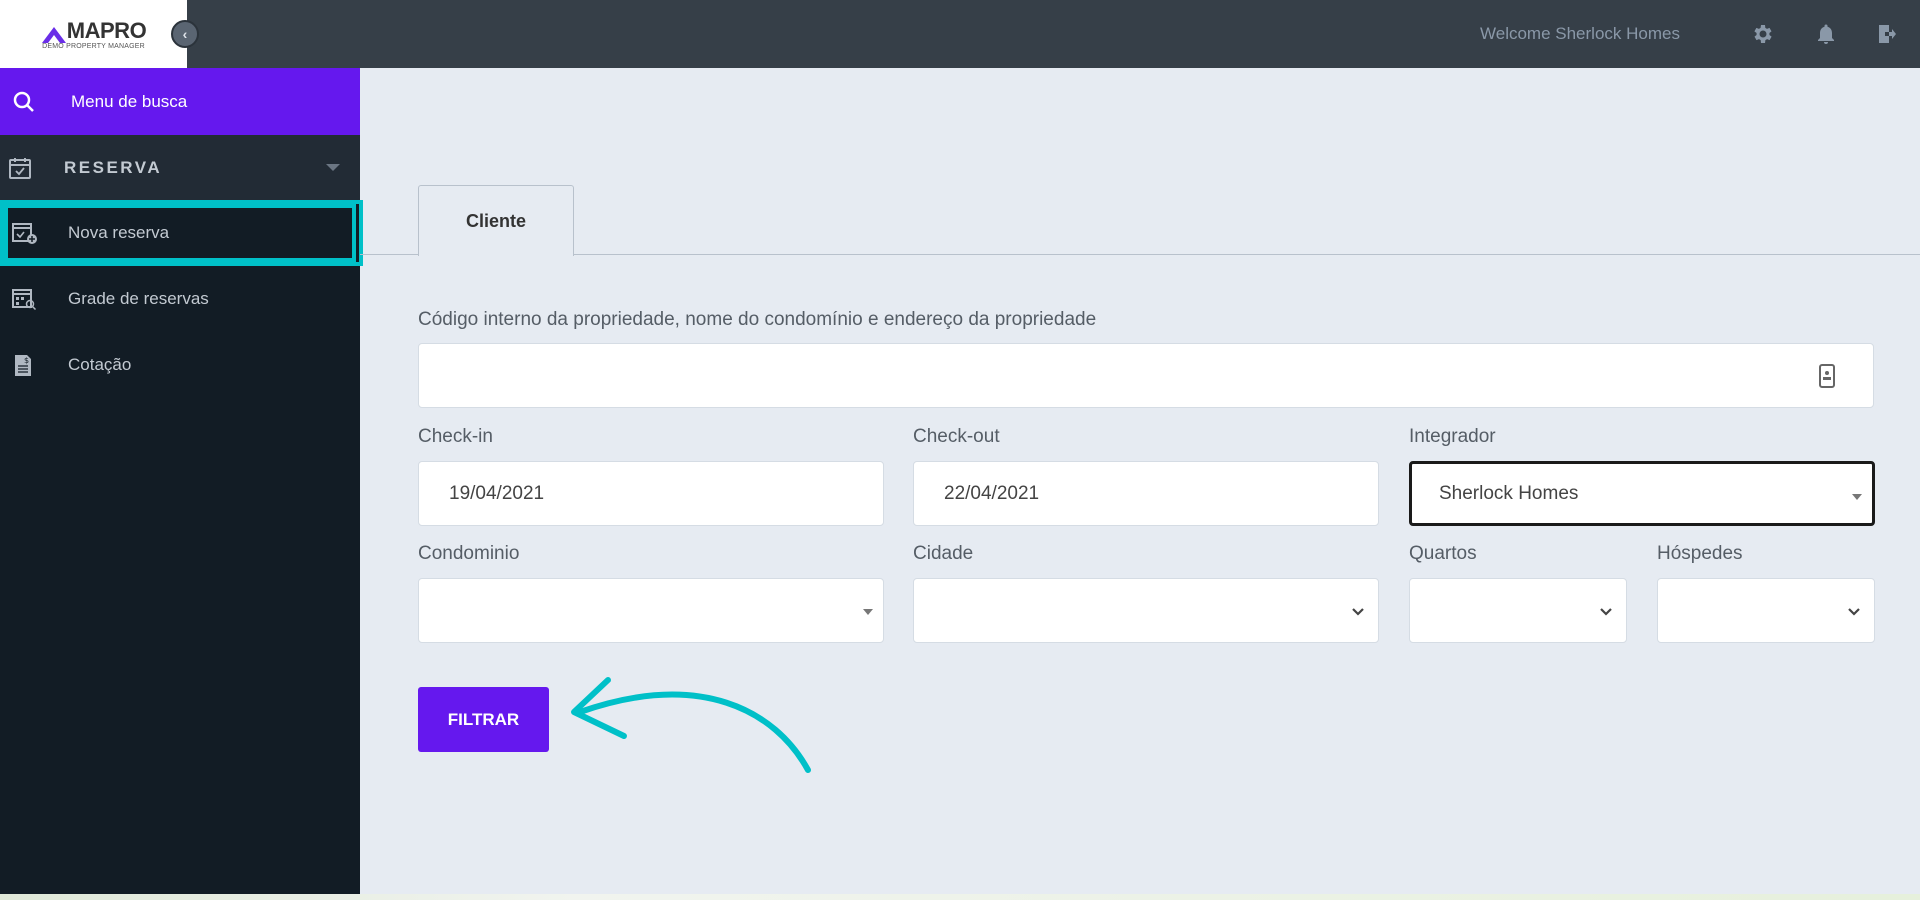 The width and height of the screenshot is (1920, 900). What do you see at coordinates (100, 364) in the screenshot?
I see `sidebar-item-label: Cotação` at bounding box center [100, 364].